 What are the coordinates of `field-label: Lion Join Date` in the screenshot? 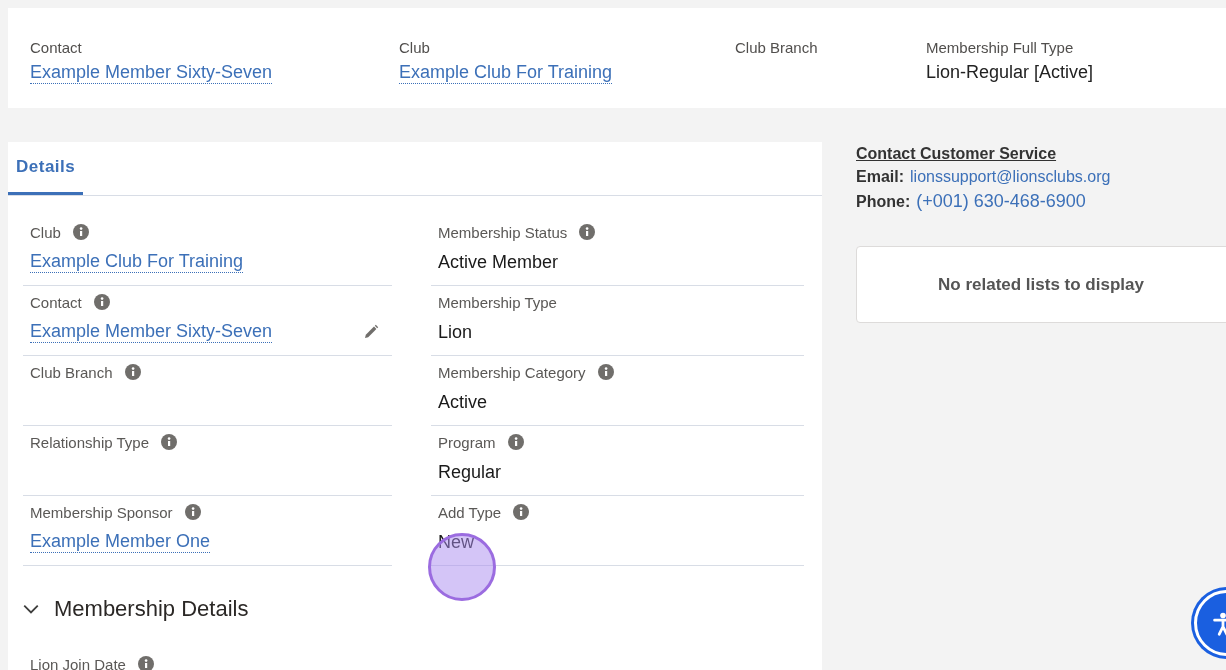 It's located at (78, 662).